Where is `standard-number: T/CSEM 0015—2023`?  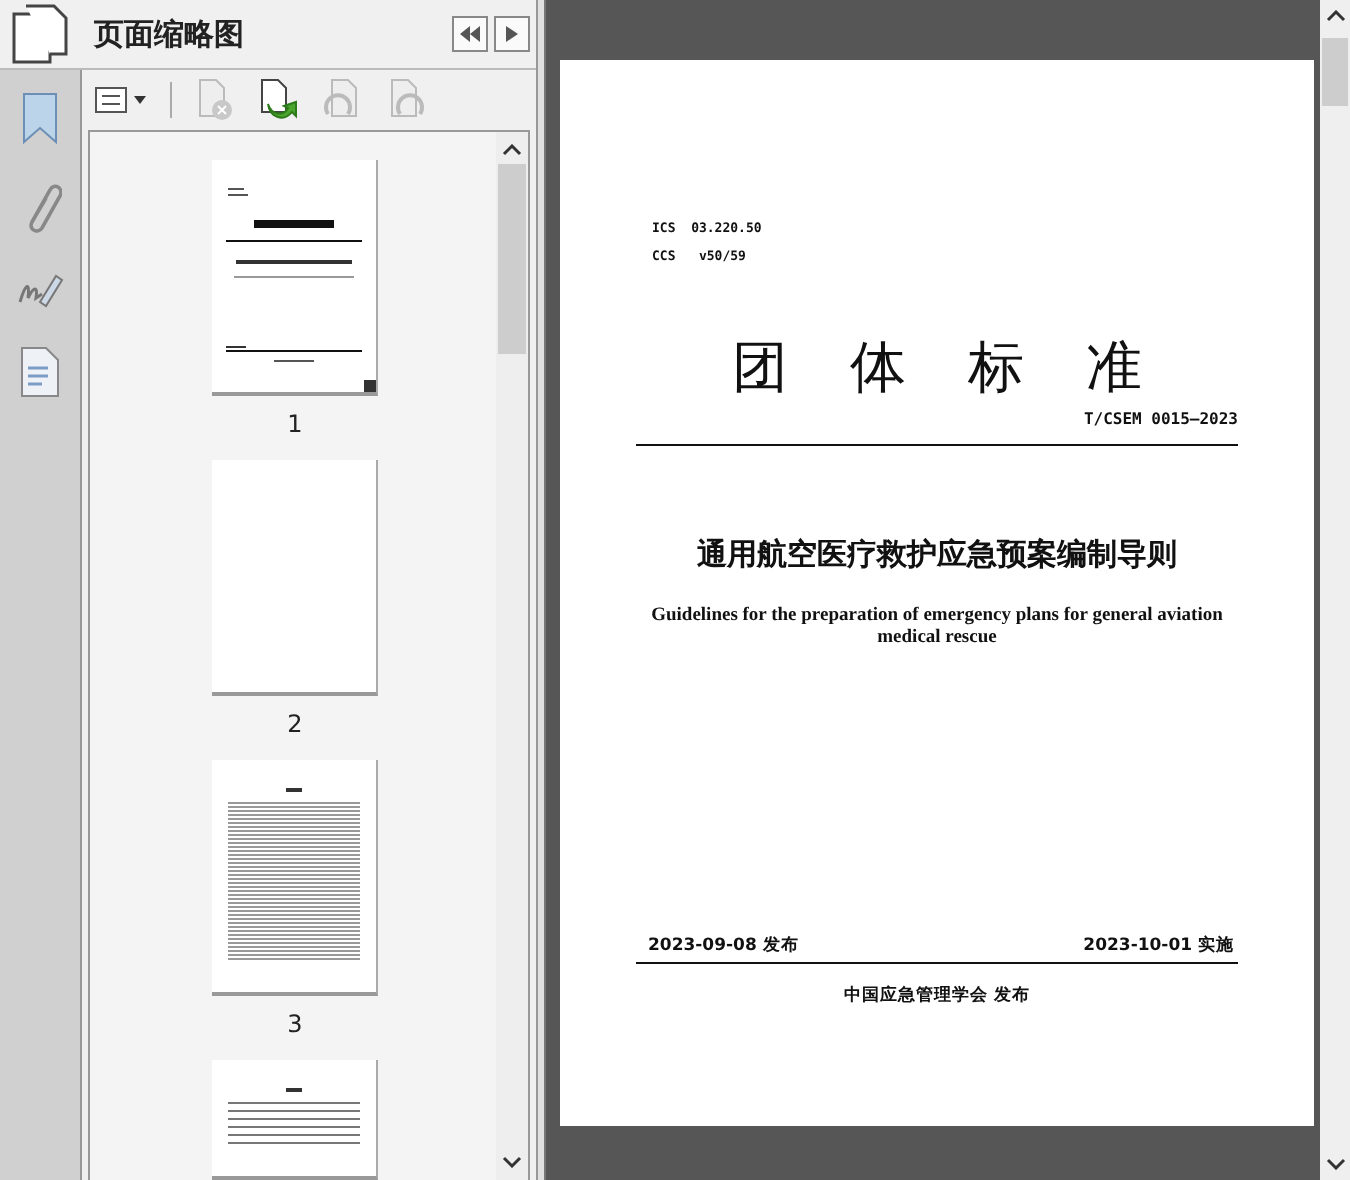
standard-number: T/CSEM 0015—2023 is located at coordinates (1160, 419).